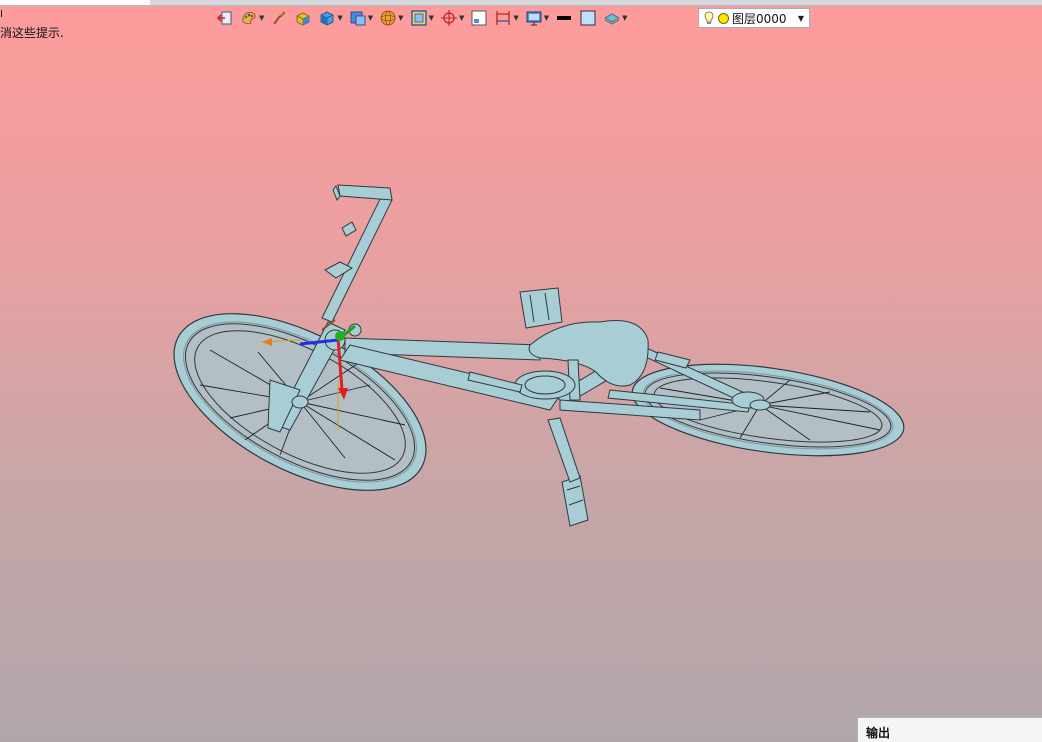  I want to click on output-panel: 输出, so click(949, 729).